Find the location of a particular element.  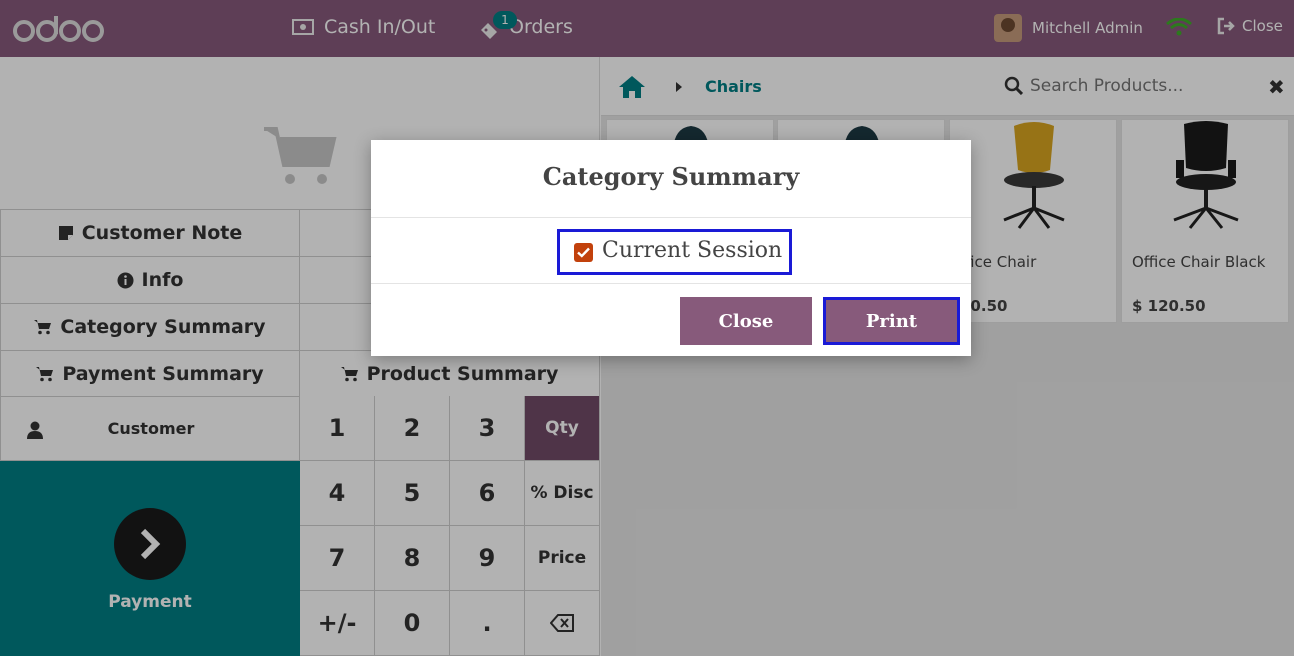

dialog-title: Category Summary is located at coordinates (671, 176).